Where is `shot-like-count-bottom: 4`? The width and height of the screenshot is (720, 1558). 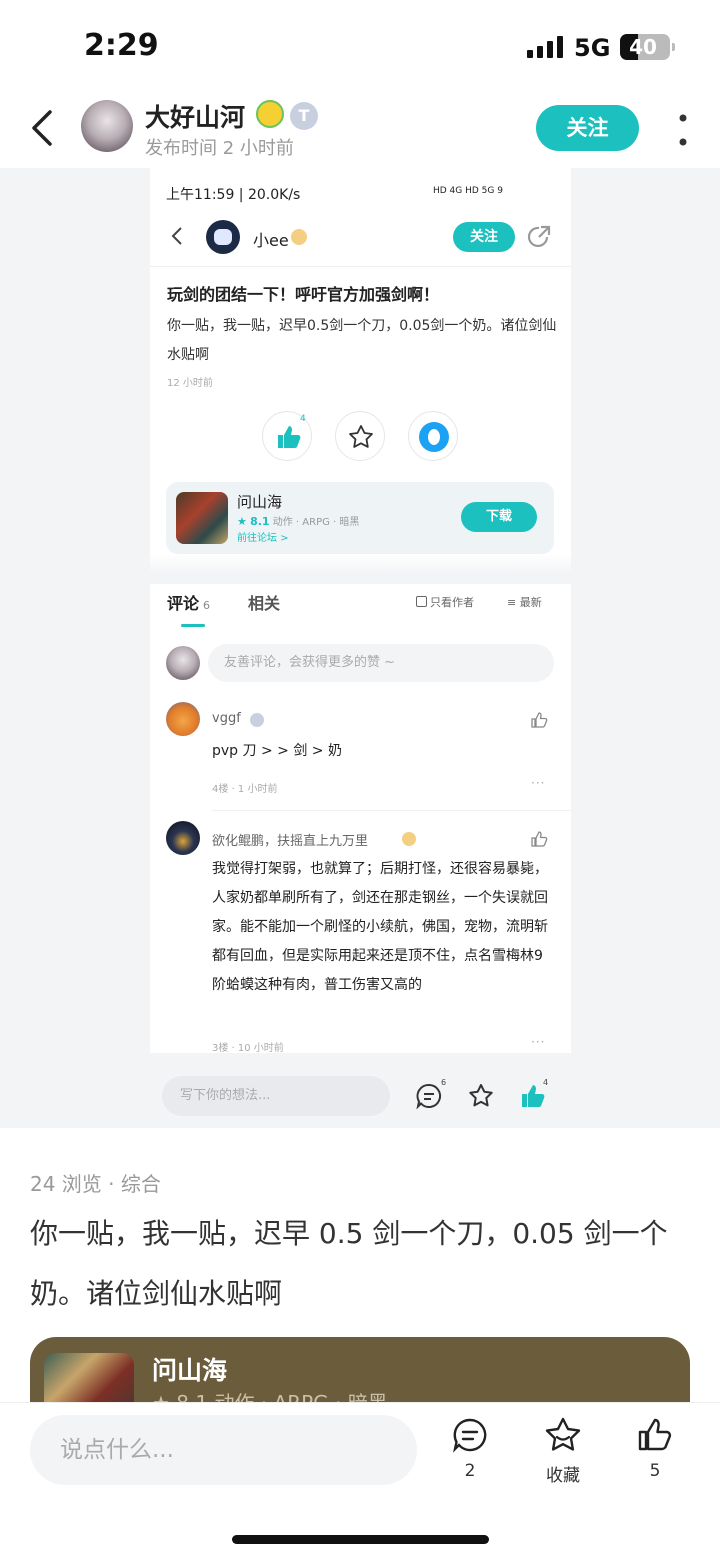 shot-like-count-bottom: 4 is located at coordinates (546, 1082).